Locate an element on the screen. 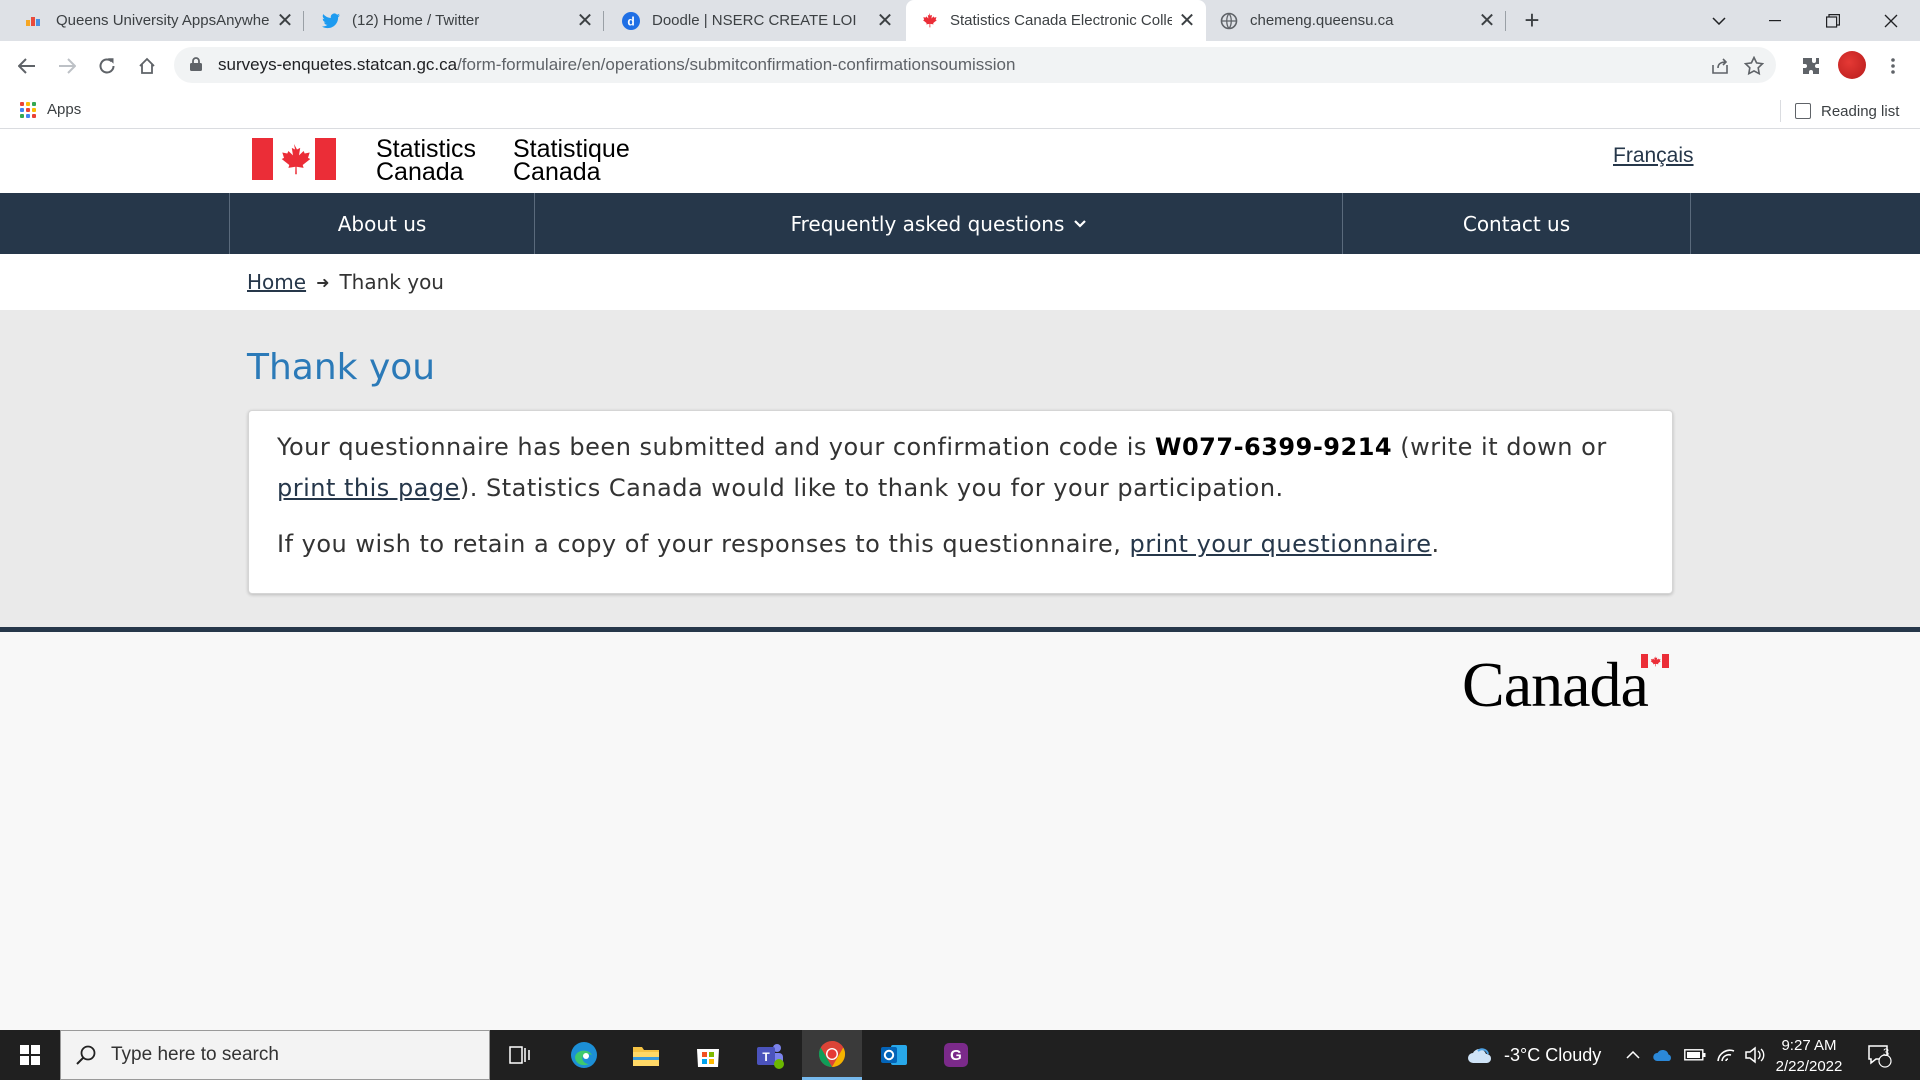 The width and height of the screenshot is (1920, 1080). browser-tab: Queens University AppsAnywhere ✕ is located at coordinates (152, 20).